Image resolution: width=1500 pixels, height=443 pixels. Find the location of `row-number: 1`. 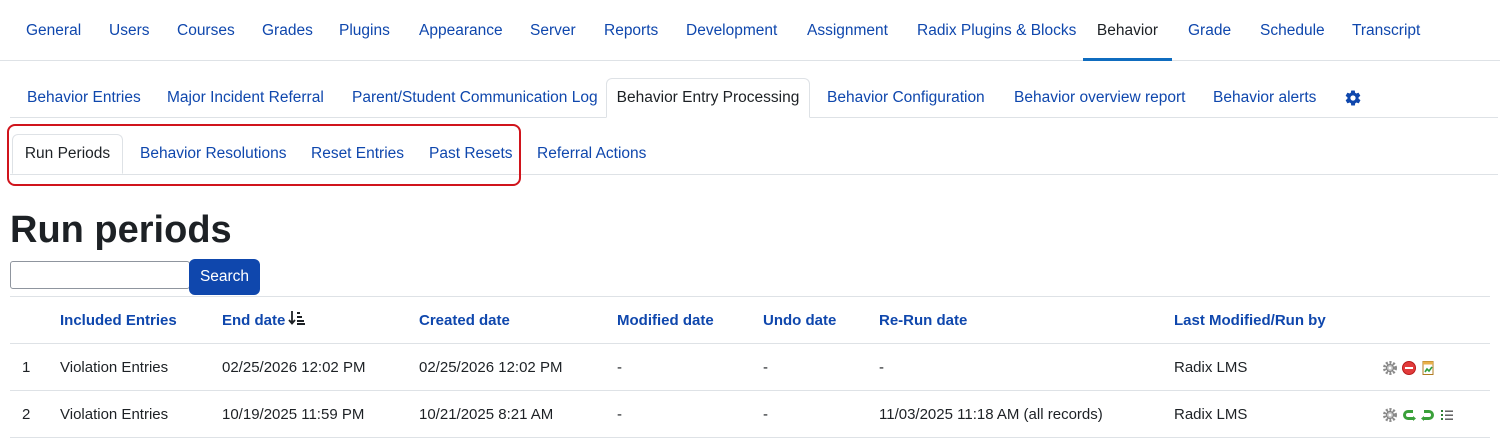

row-number: 1 is located at coordinates (26, 367).